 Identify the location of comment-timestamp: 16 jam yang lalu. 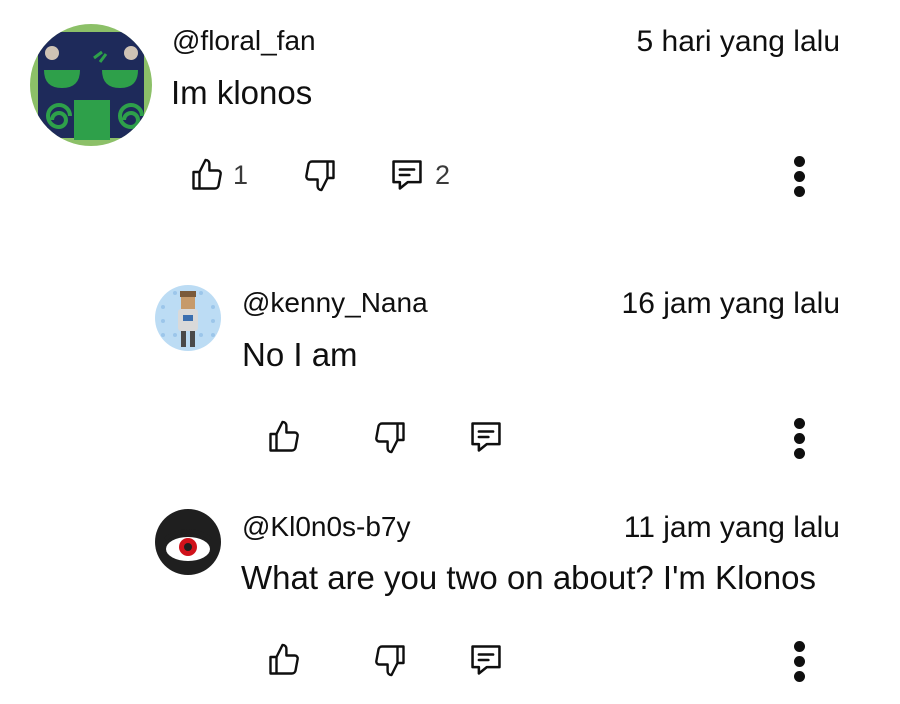
(730, 303).